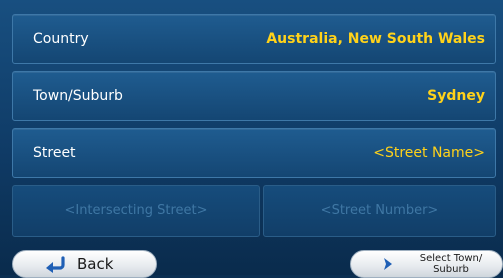 The image size is (503, 278). I want to click on intersecting-street-field: <Intersecting Street>, so click(136, 211).